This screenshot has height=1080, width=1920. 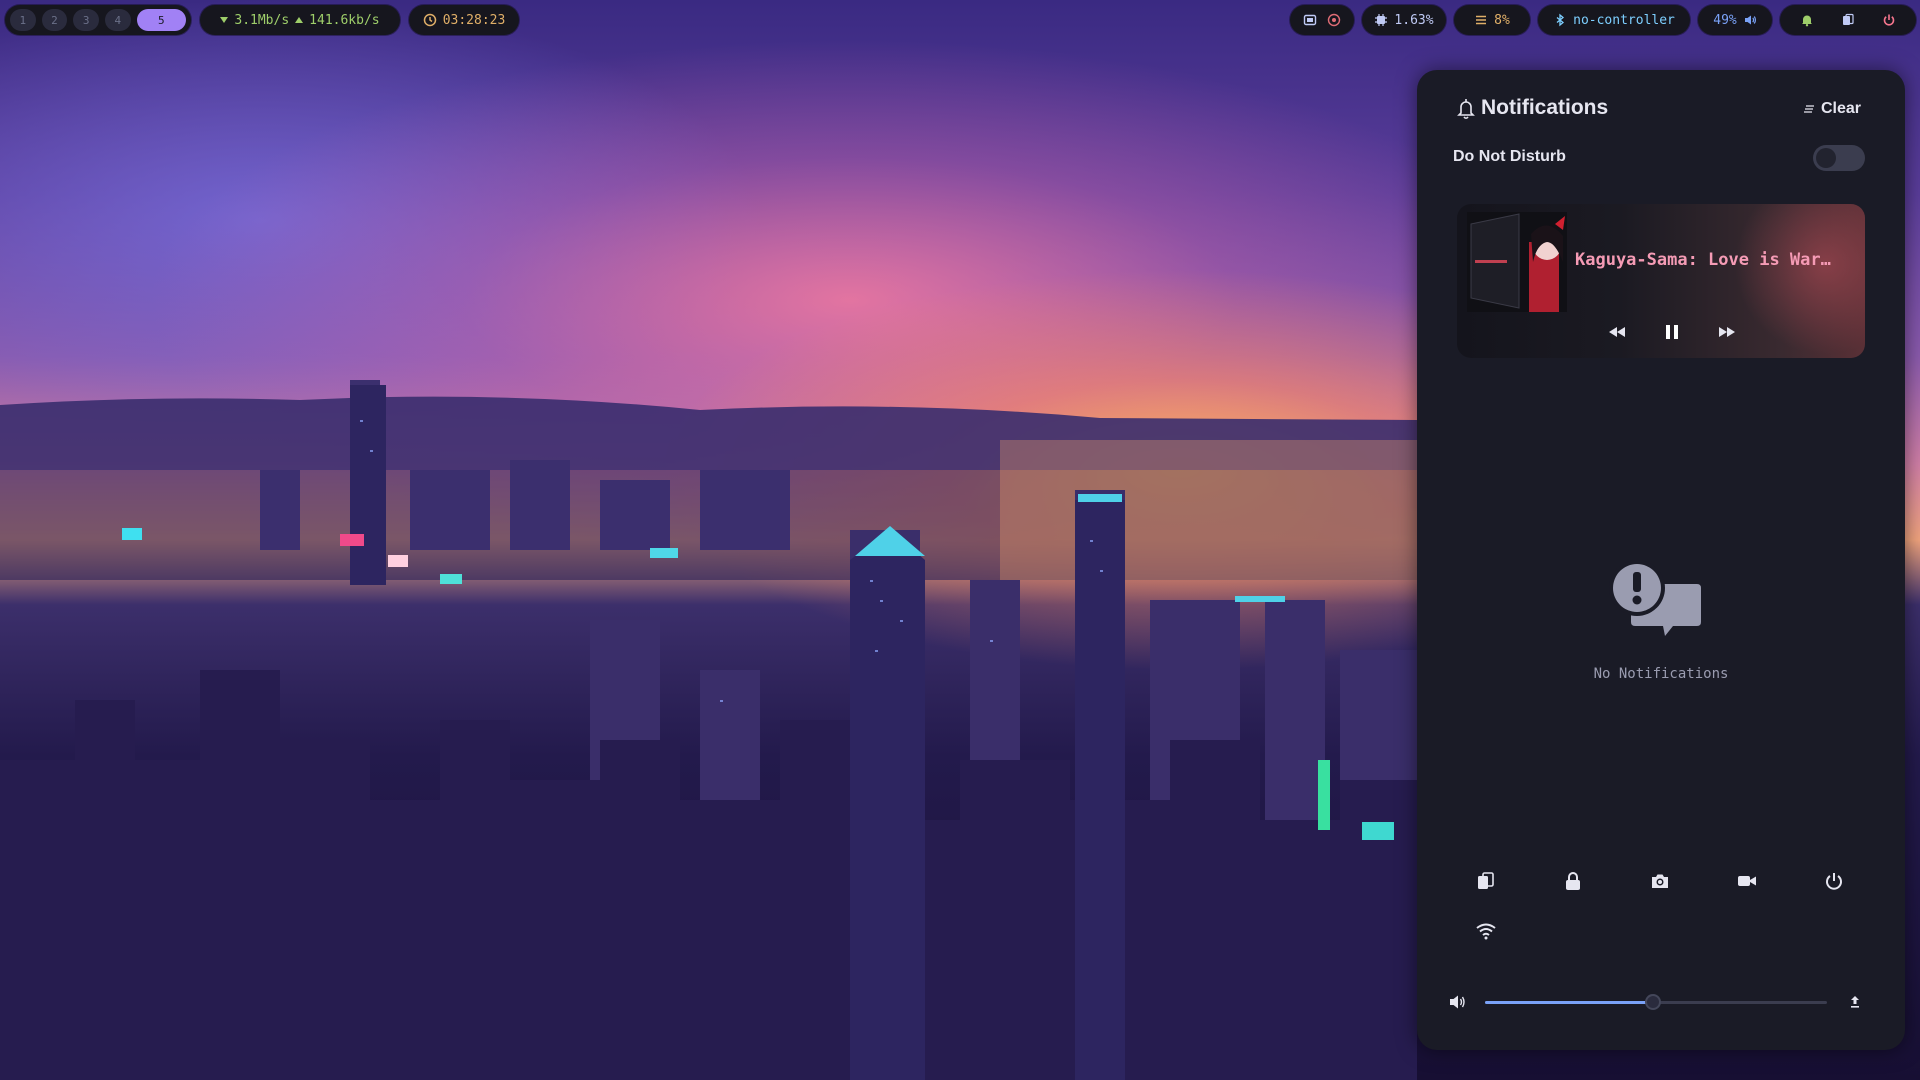 I want to click on system-tray, so click(x=1322, y=20).